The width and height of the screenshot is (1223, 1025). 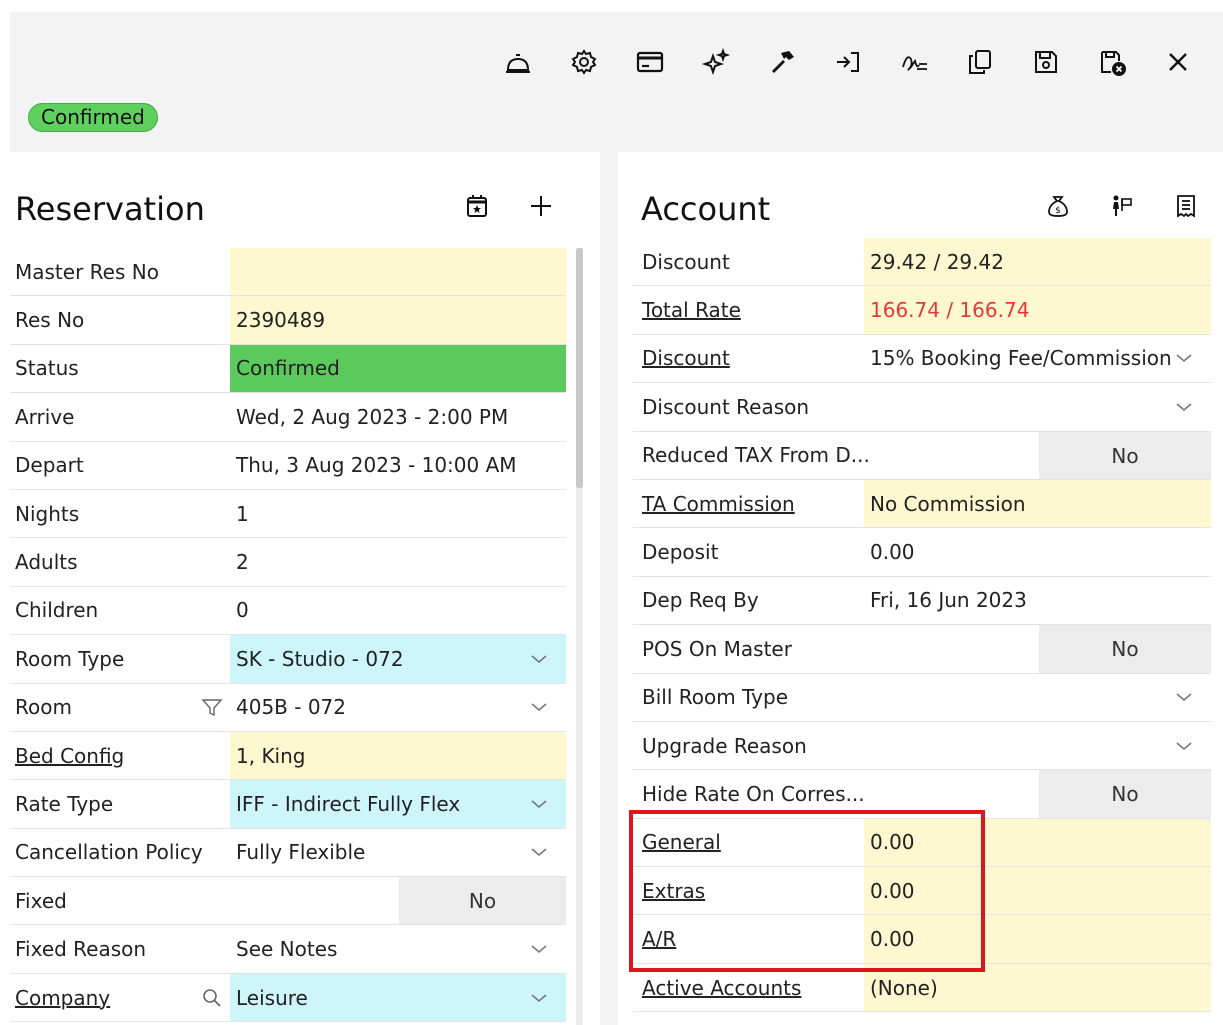 I want to click on company-link: Company, so click(x=62, y=998).